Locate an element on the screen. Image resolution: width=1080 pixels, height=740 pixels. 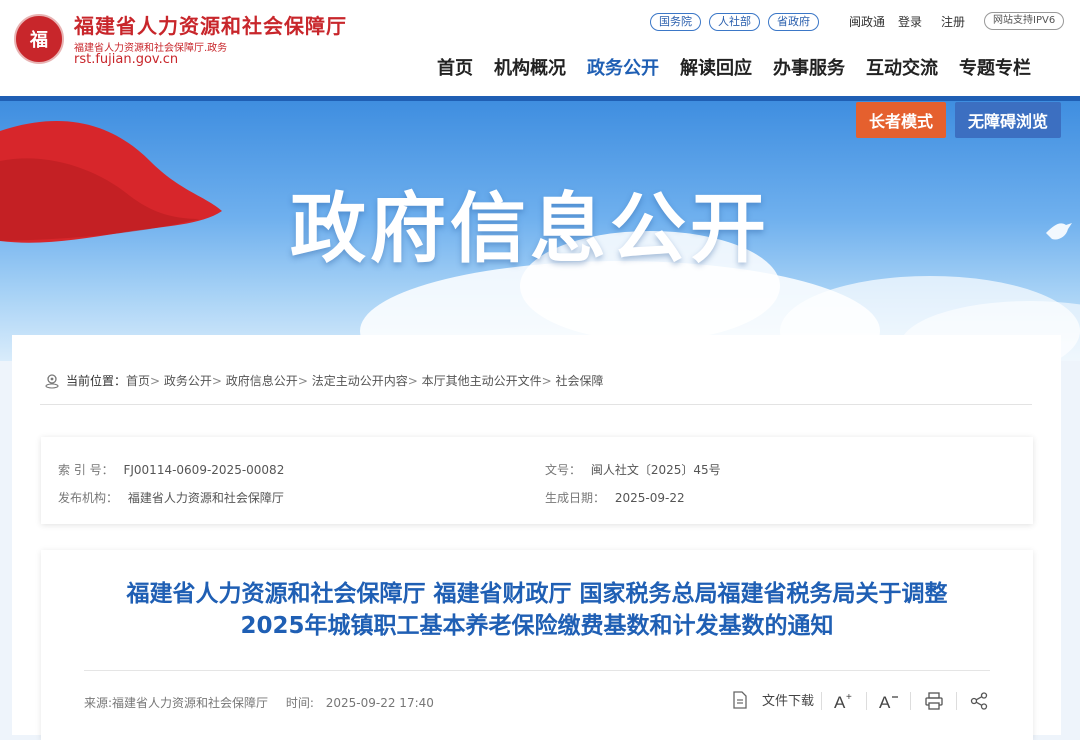
nav-interpretation: 解读回应 is located at coordinates (716, 67).